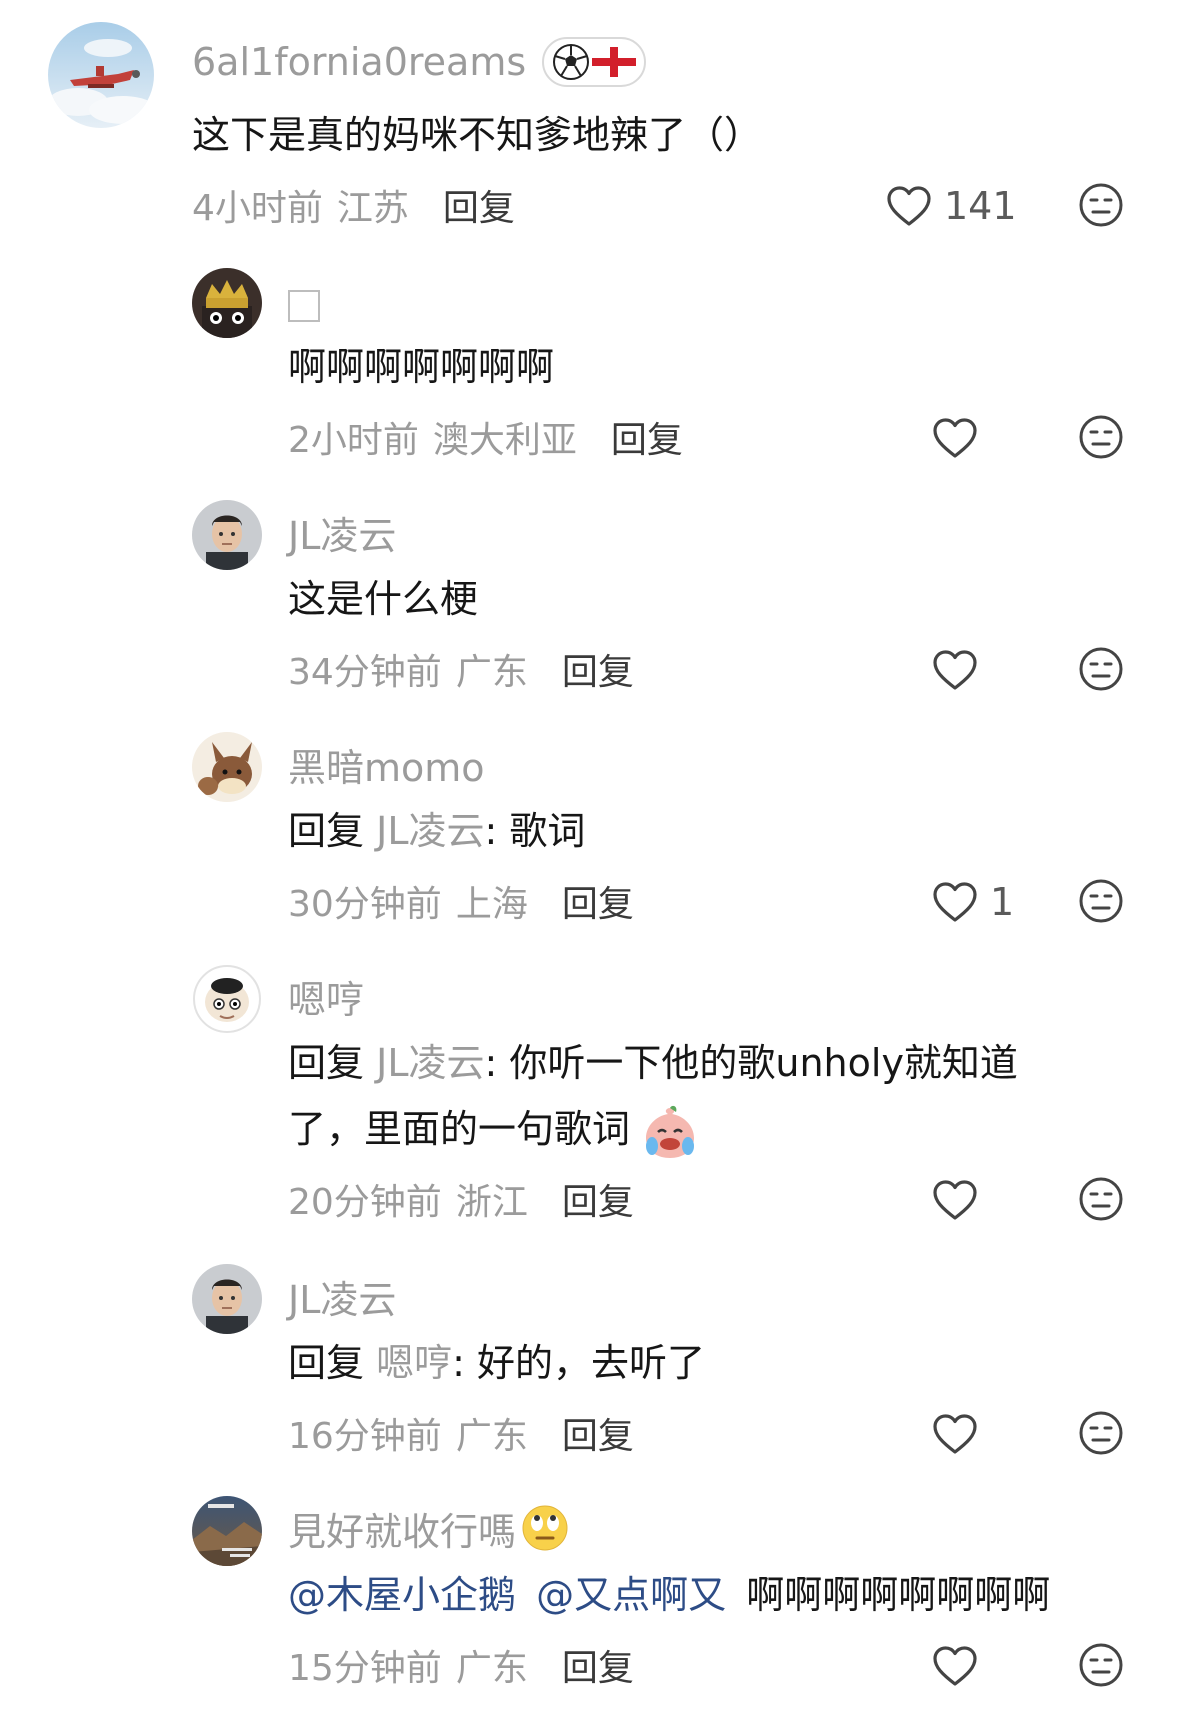 This screenshot has height=1721, width=1179. Describe the element at coordinates (631, 1595) in the screenshot. I see `mention-link: @又点啊又` at that location.